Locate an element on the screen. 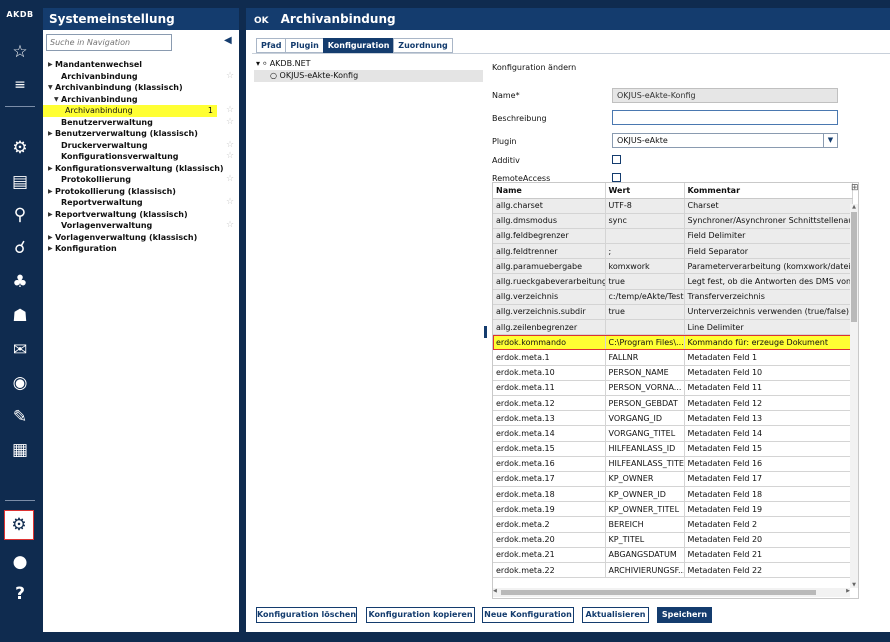  cell-name: erdok.meta.10 is located at coordinates (549, 373).